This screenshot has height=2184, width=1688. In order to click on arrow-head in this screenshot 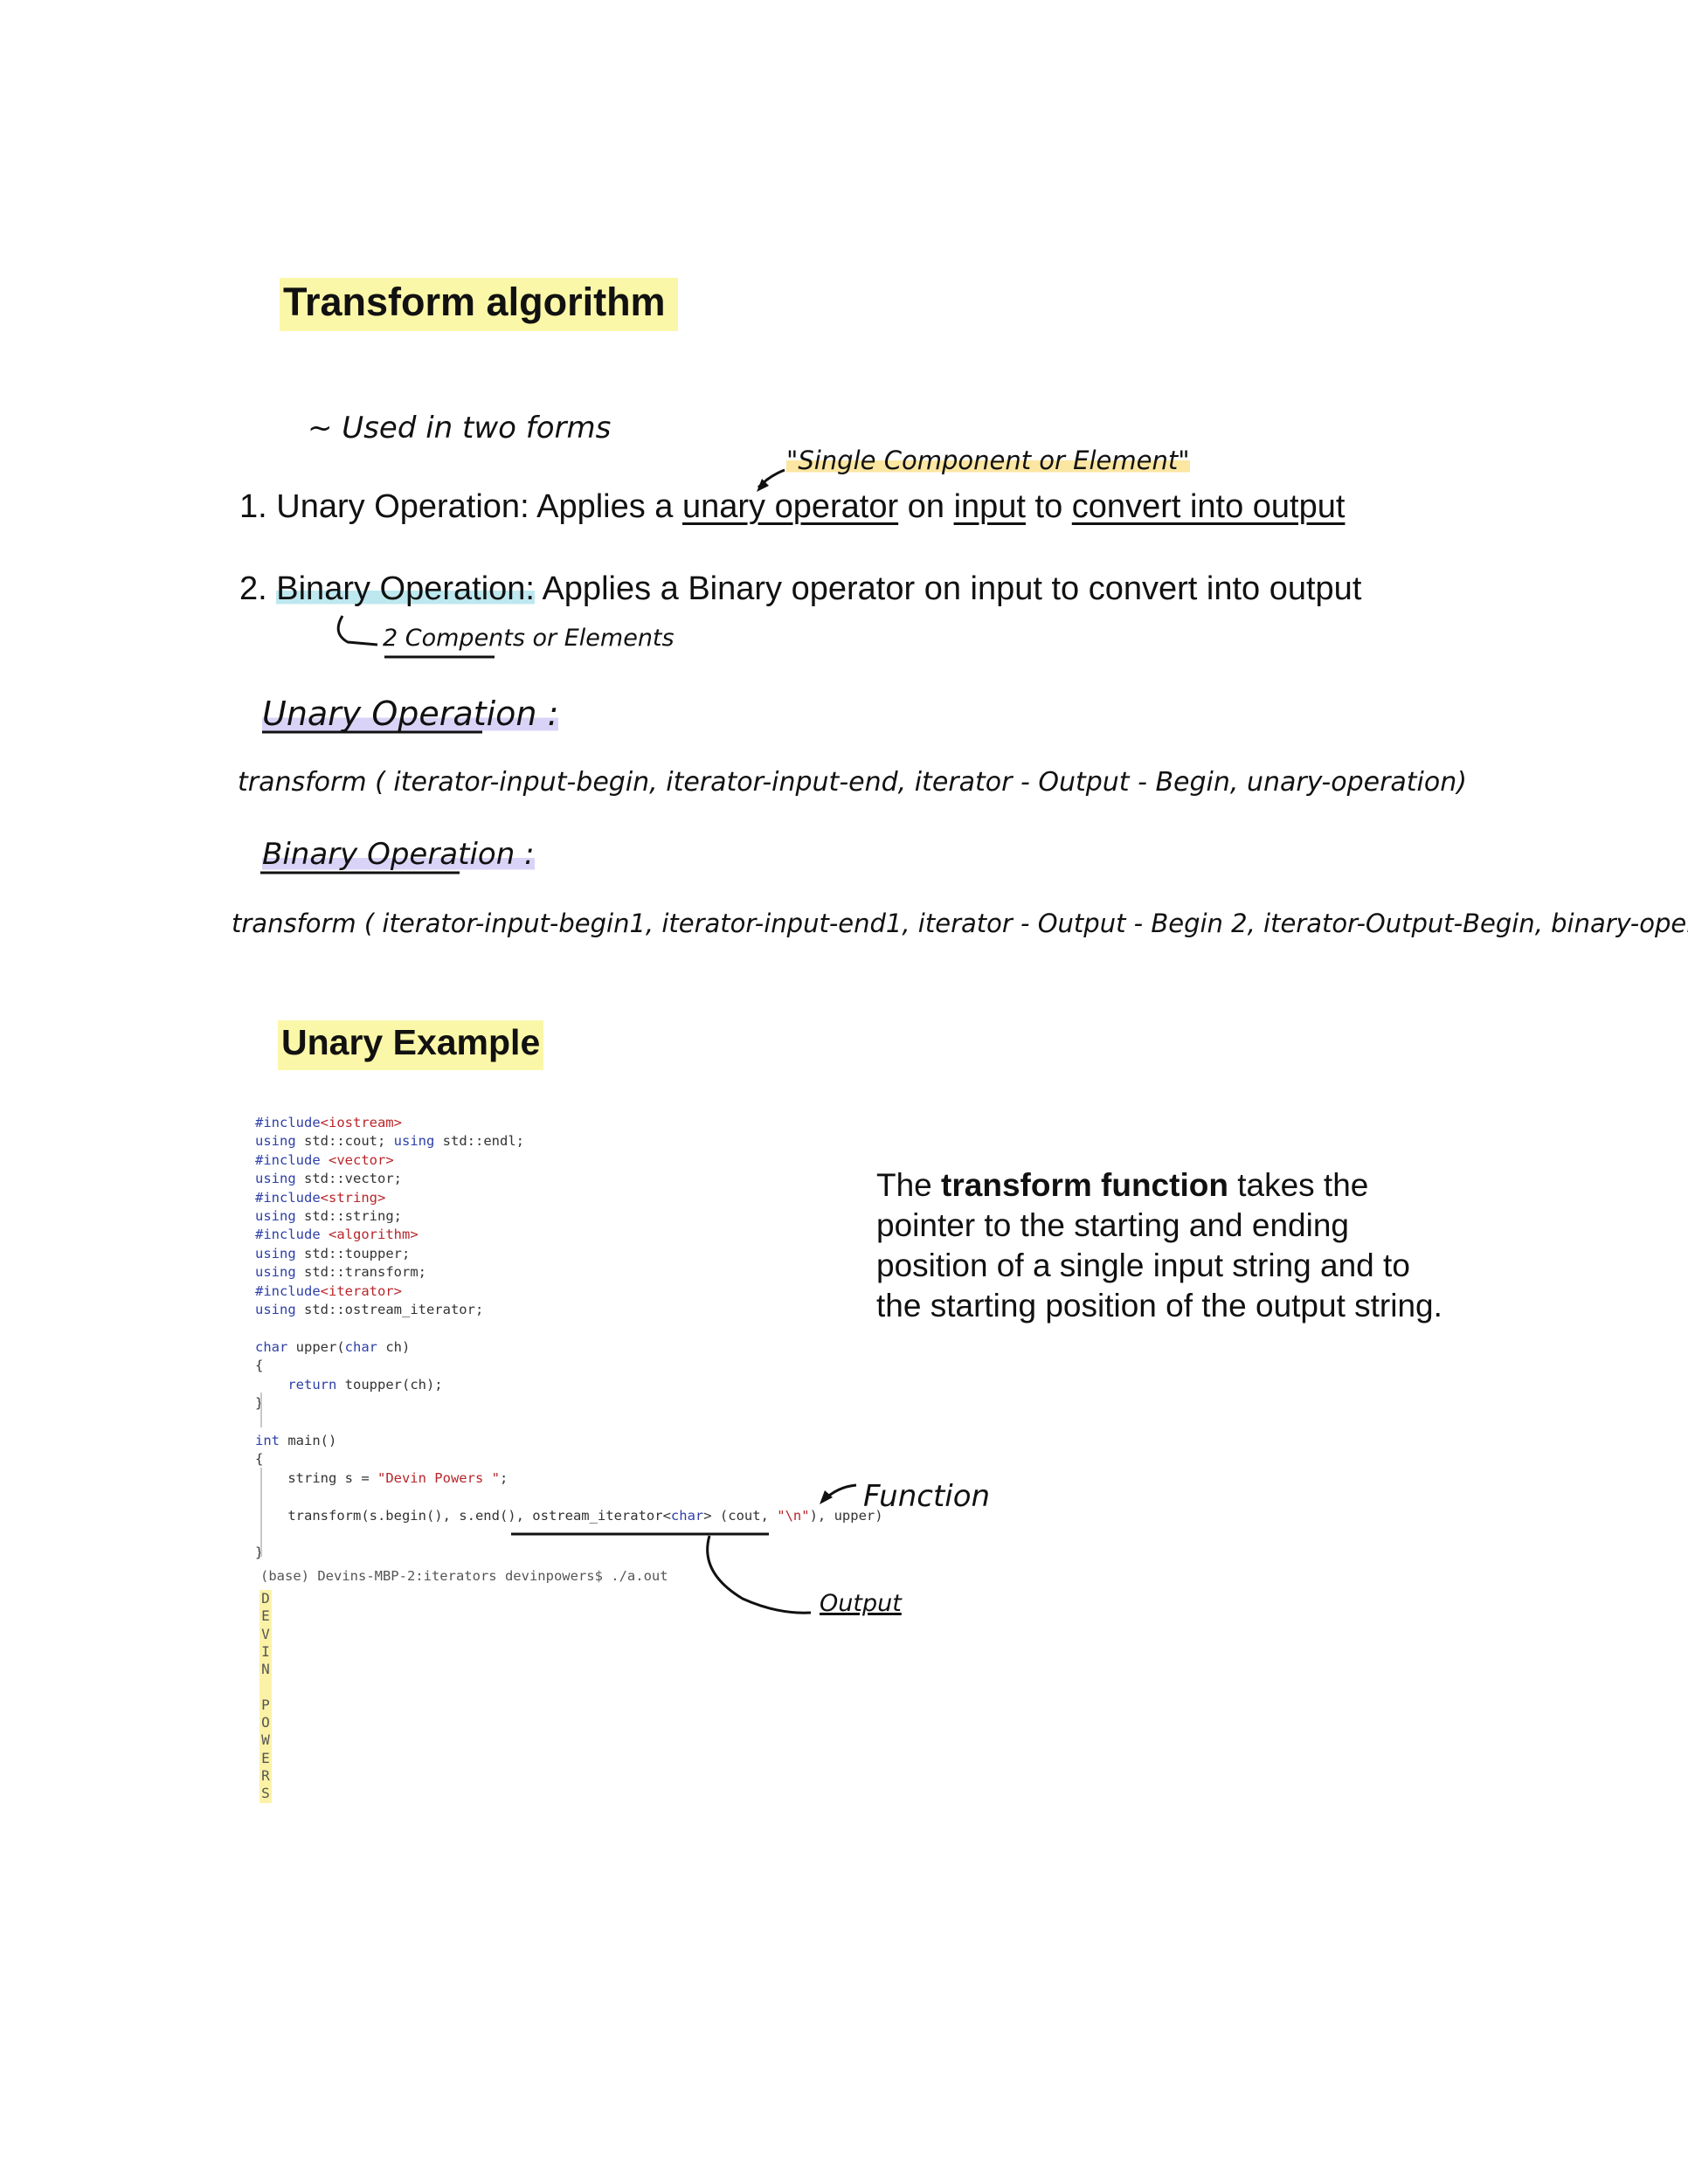, I will do `click(826, 1497)`.